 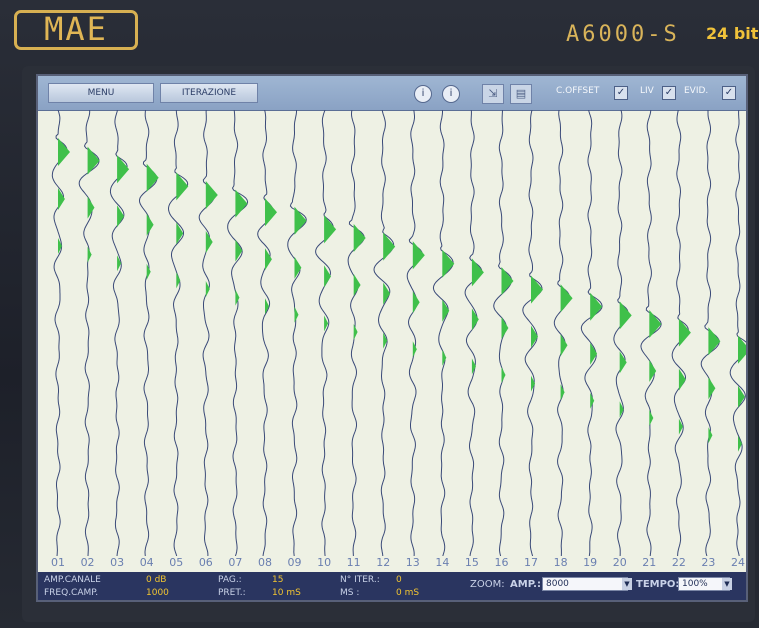 I want to click on evid-checkbox: ✓, so click(x=729, y=93).